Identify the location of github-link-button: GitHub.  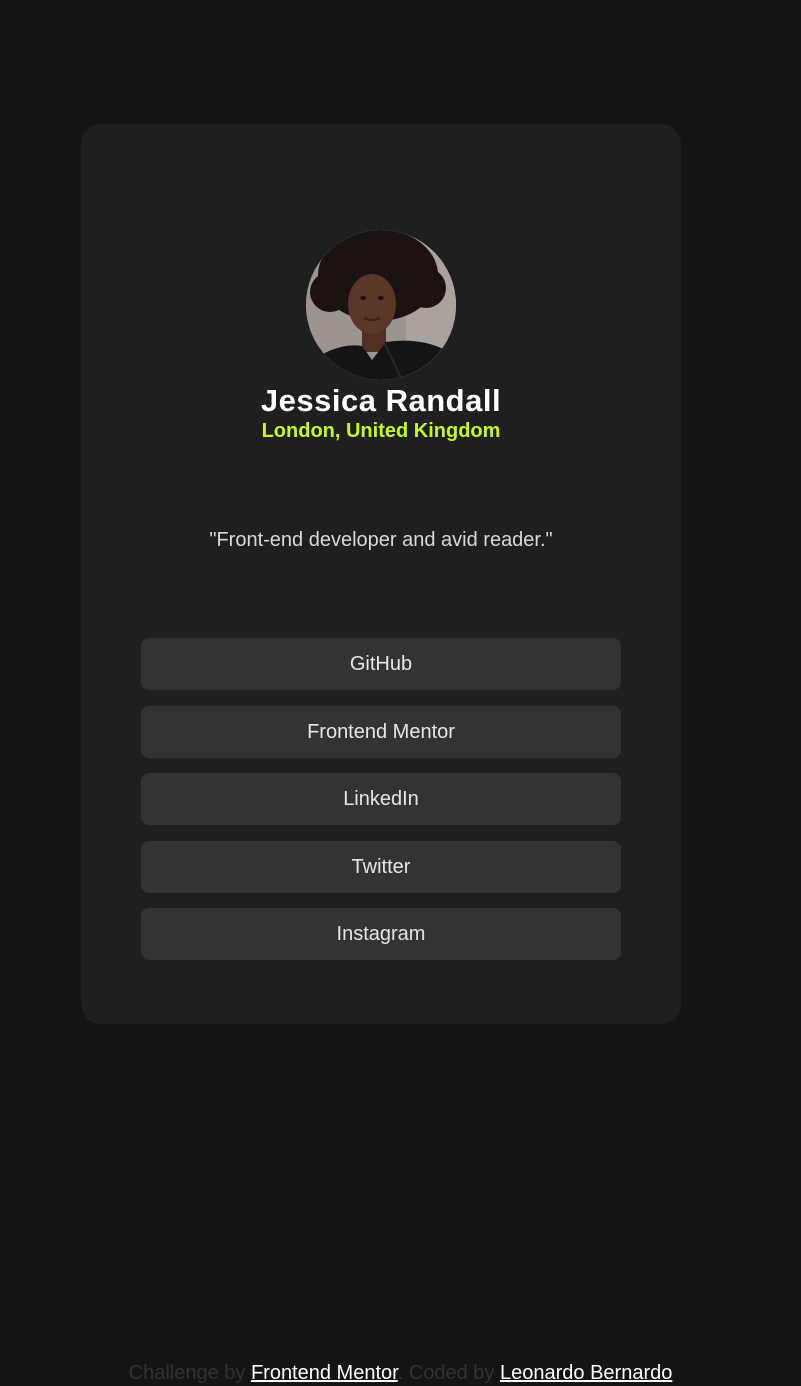
(381, 664).